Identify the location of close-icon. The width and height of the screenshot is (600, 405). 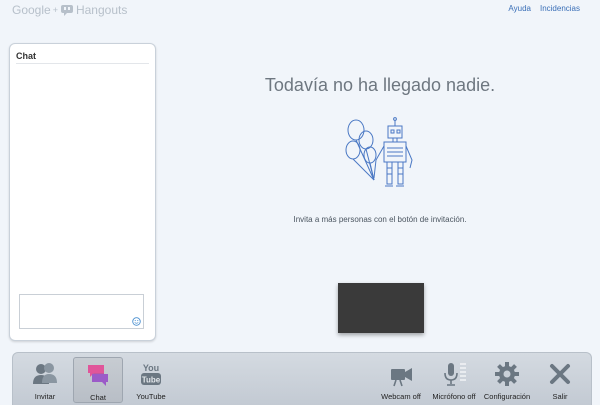
(560, 374).